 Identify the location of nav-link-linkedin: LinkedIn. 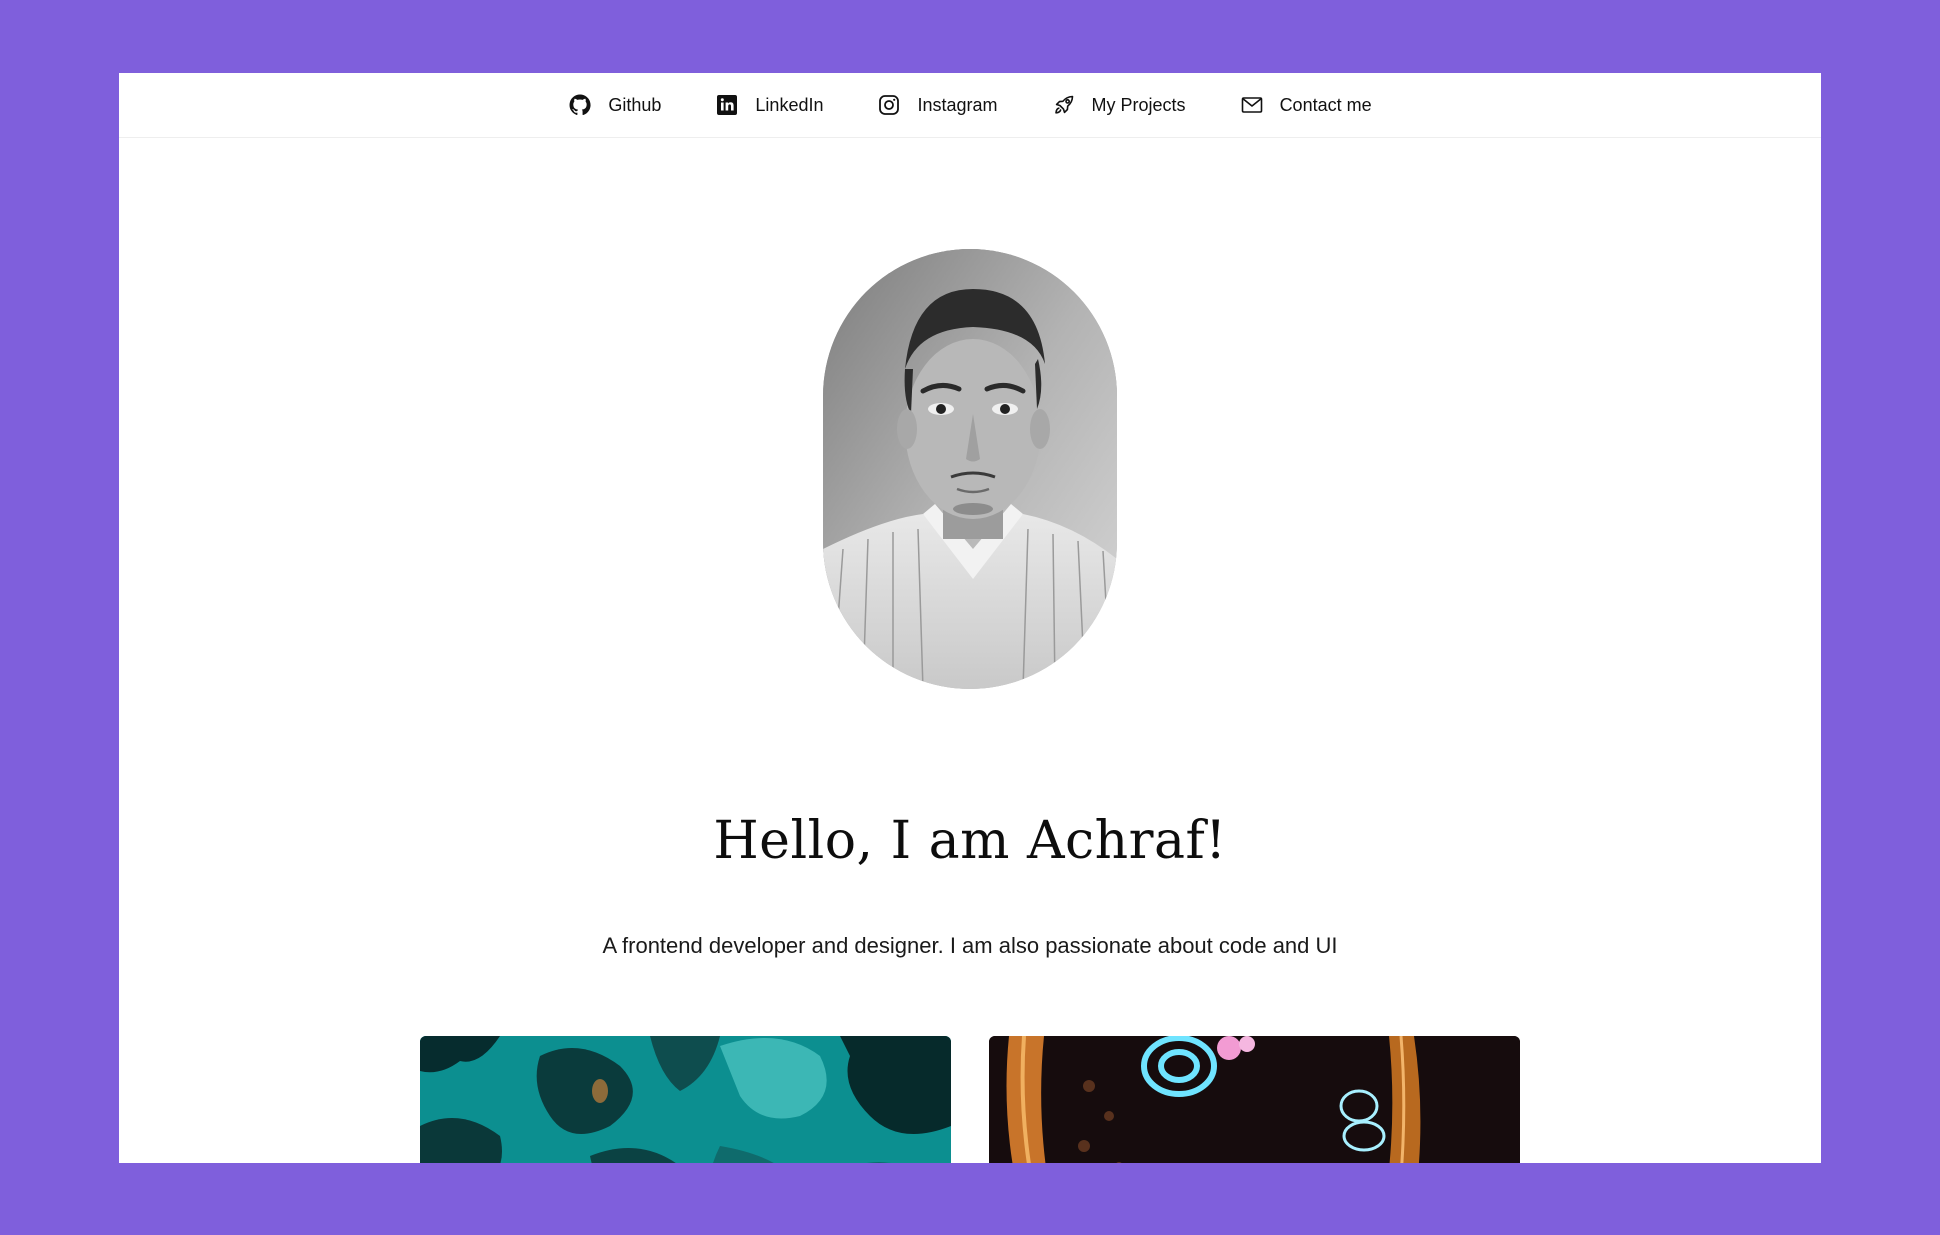
(769, 105).